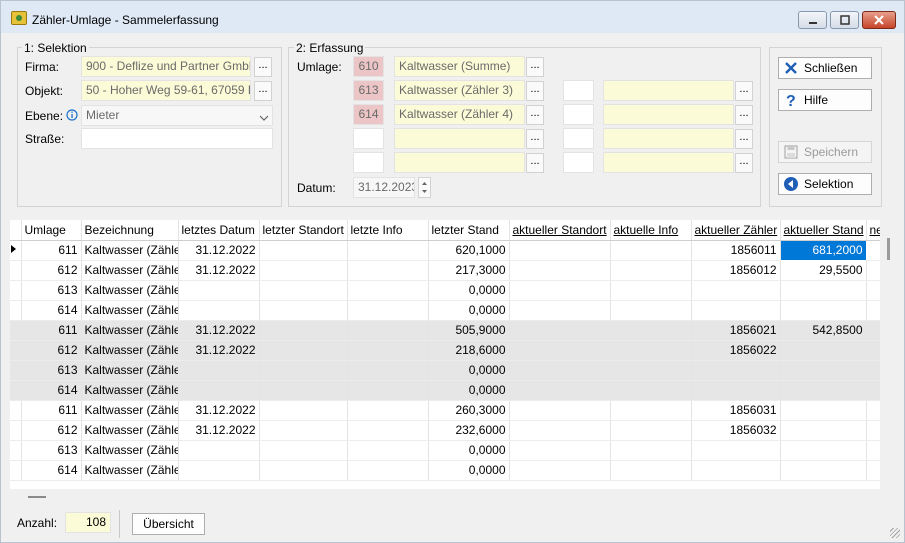  I want to click on column-header: letzte Info, so click(388, 230).